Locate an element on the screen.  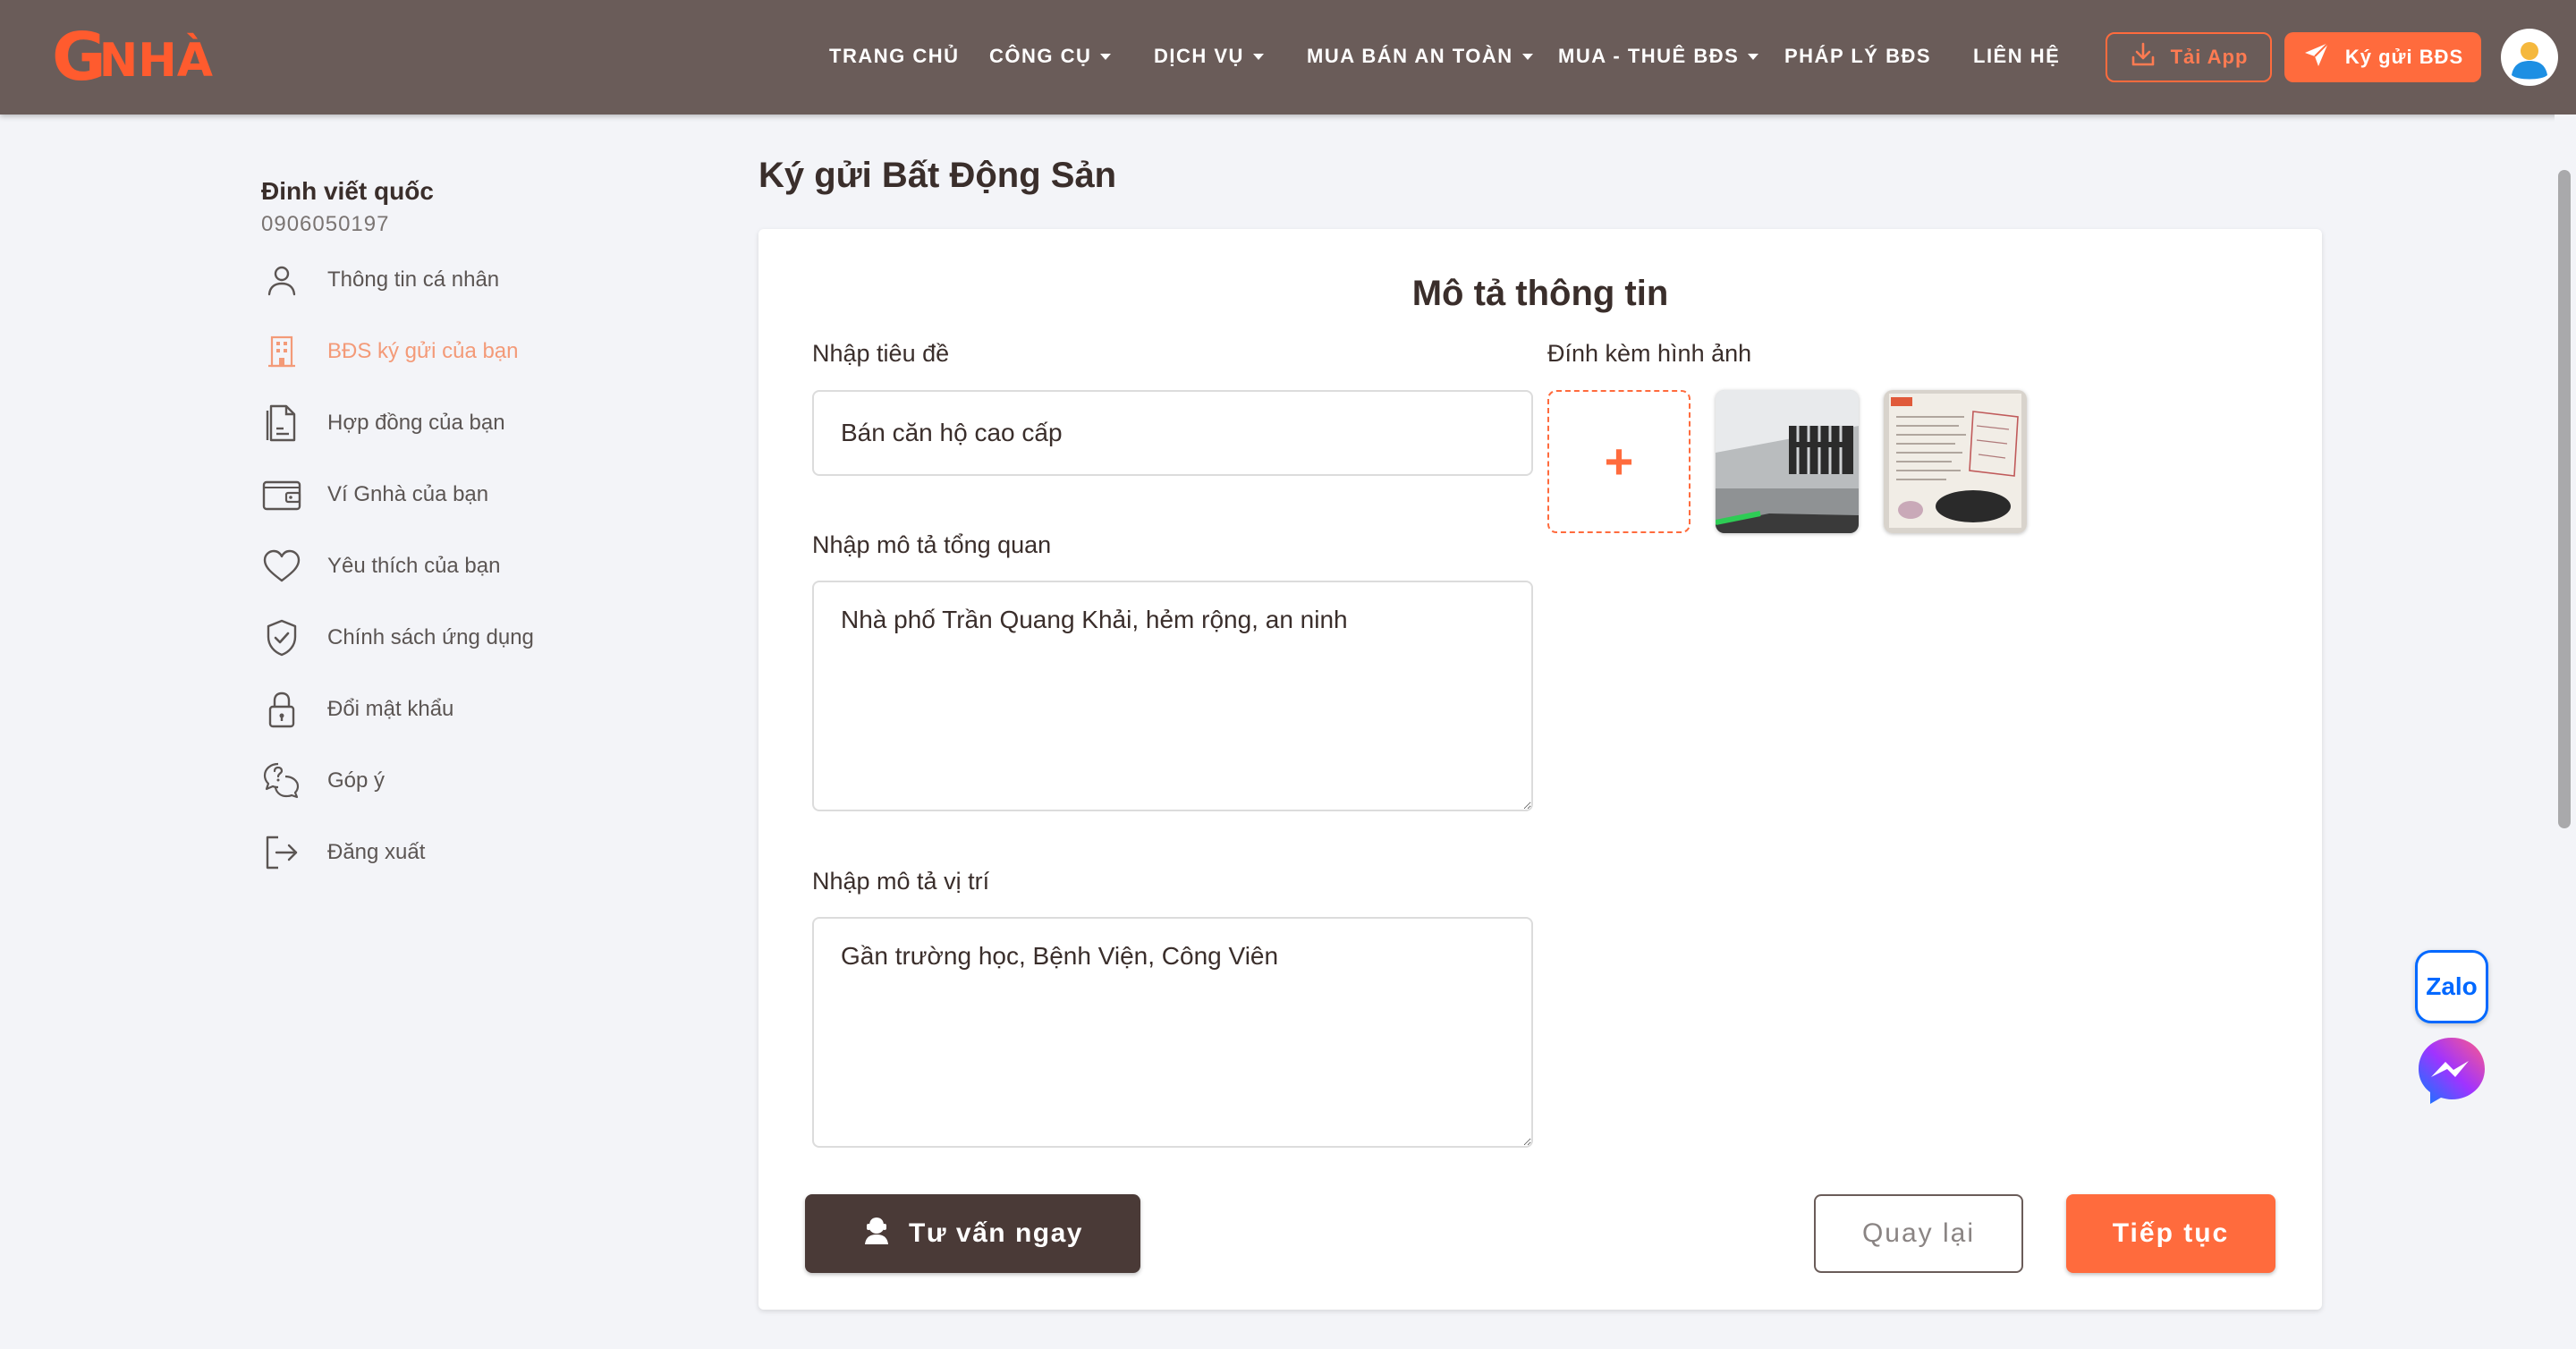
nav-label: LIÊN HỆ is located at coordinates (2017, 56).